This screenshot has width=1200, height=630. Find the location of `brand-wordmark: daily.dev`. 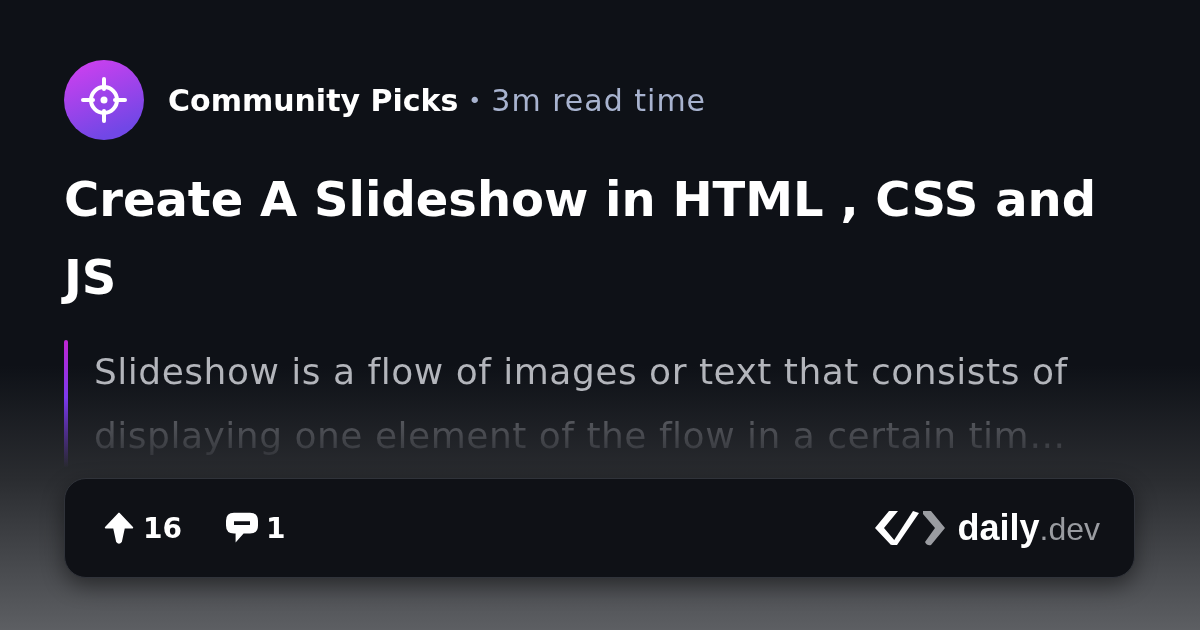

brand-wordmark: daily.dev is located at coordinates (1028, 528).